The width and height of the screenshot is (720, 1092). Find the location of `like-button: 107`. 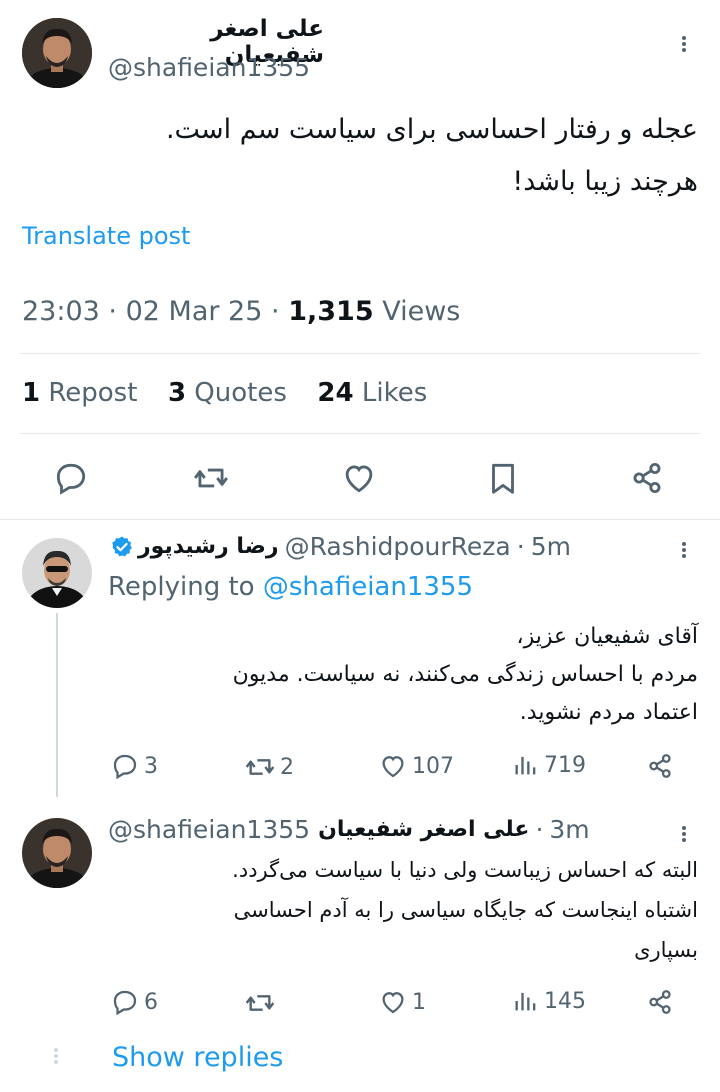

like-button: 107 is located at coordinates (416, 766).